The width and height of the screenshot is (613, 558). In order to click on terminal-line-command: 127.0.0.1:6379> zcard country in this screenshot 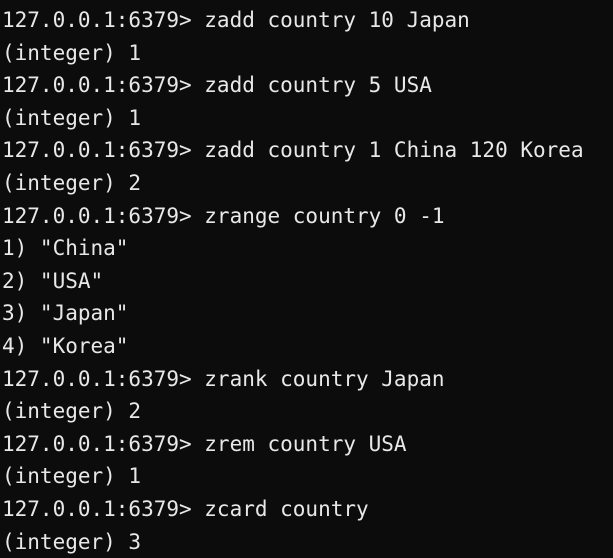, I will do `click(185, 508)`.